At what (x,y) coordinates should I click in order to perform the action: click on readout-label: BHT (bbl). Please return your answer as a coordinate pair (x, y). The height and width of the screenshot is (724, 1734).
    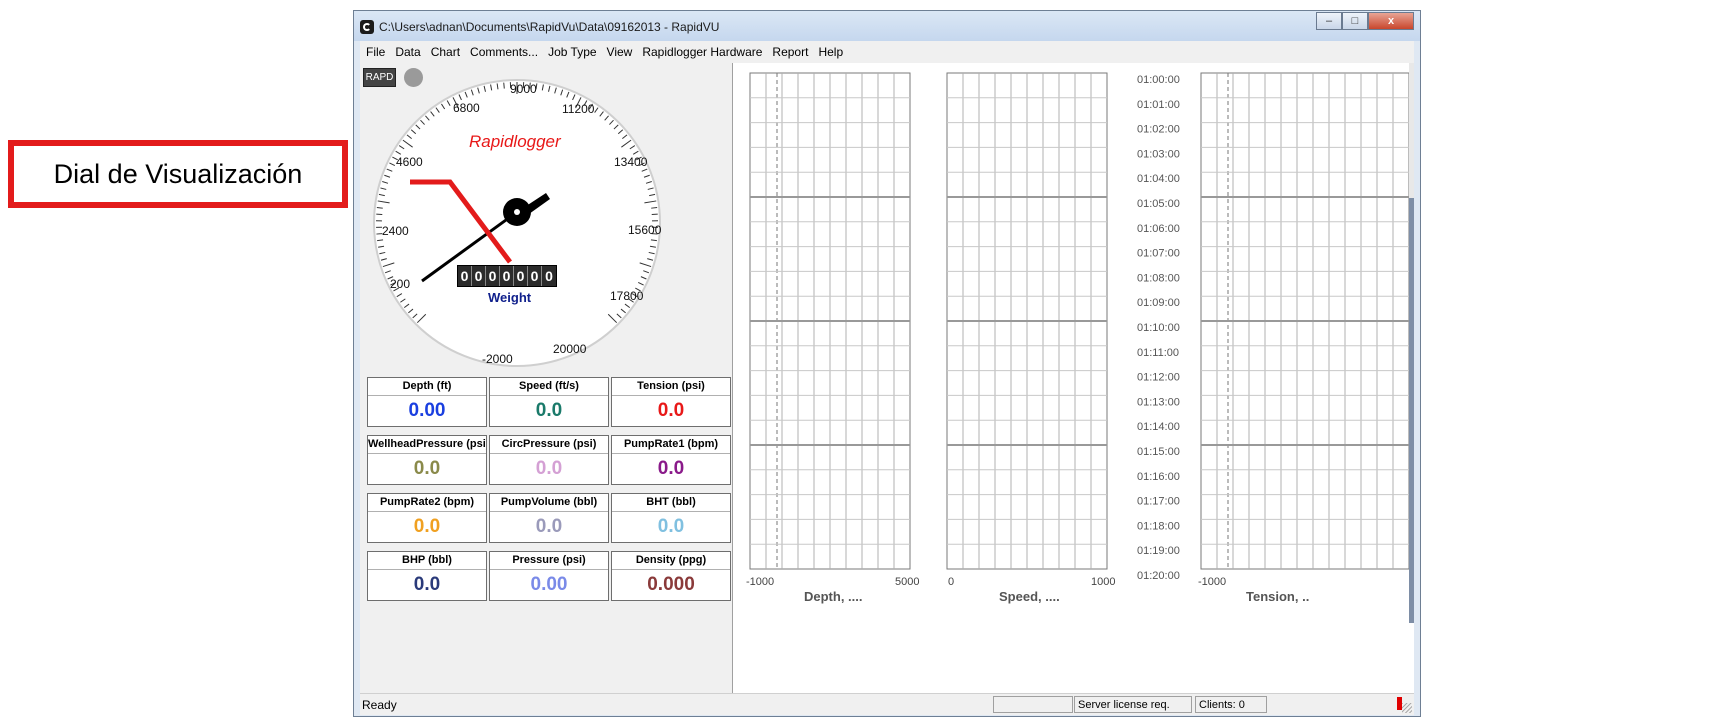
    Looking at the image, I should click on (671, 503).